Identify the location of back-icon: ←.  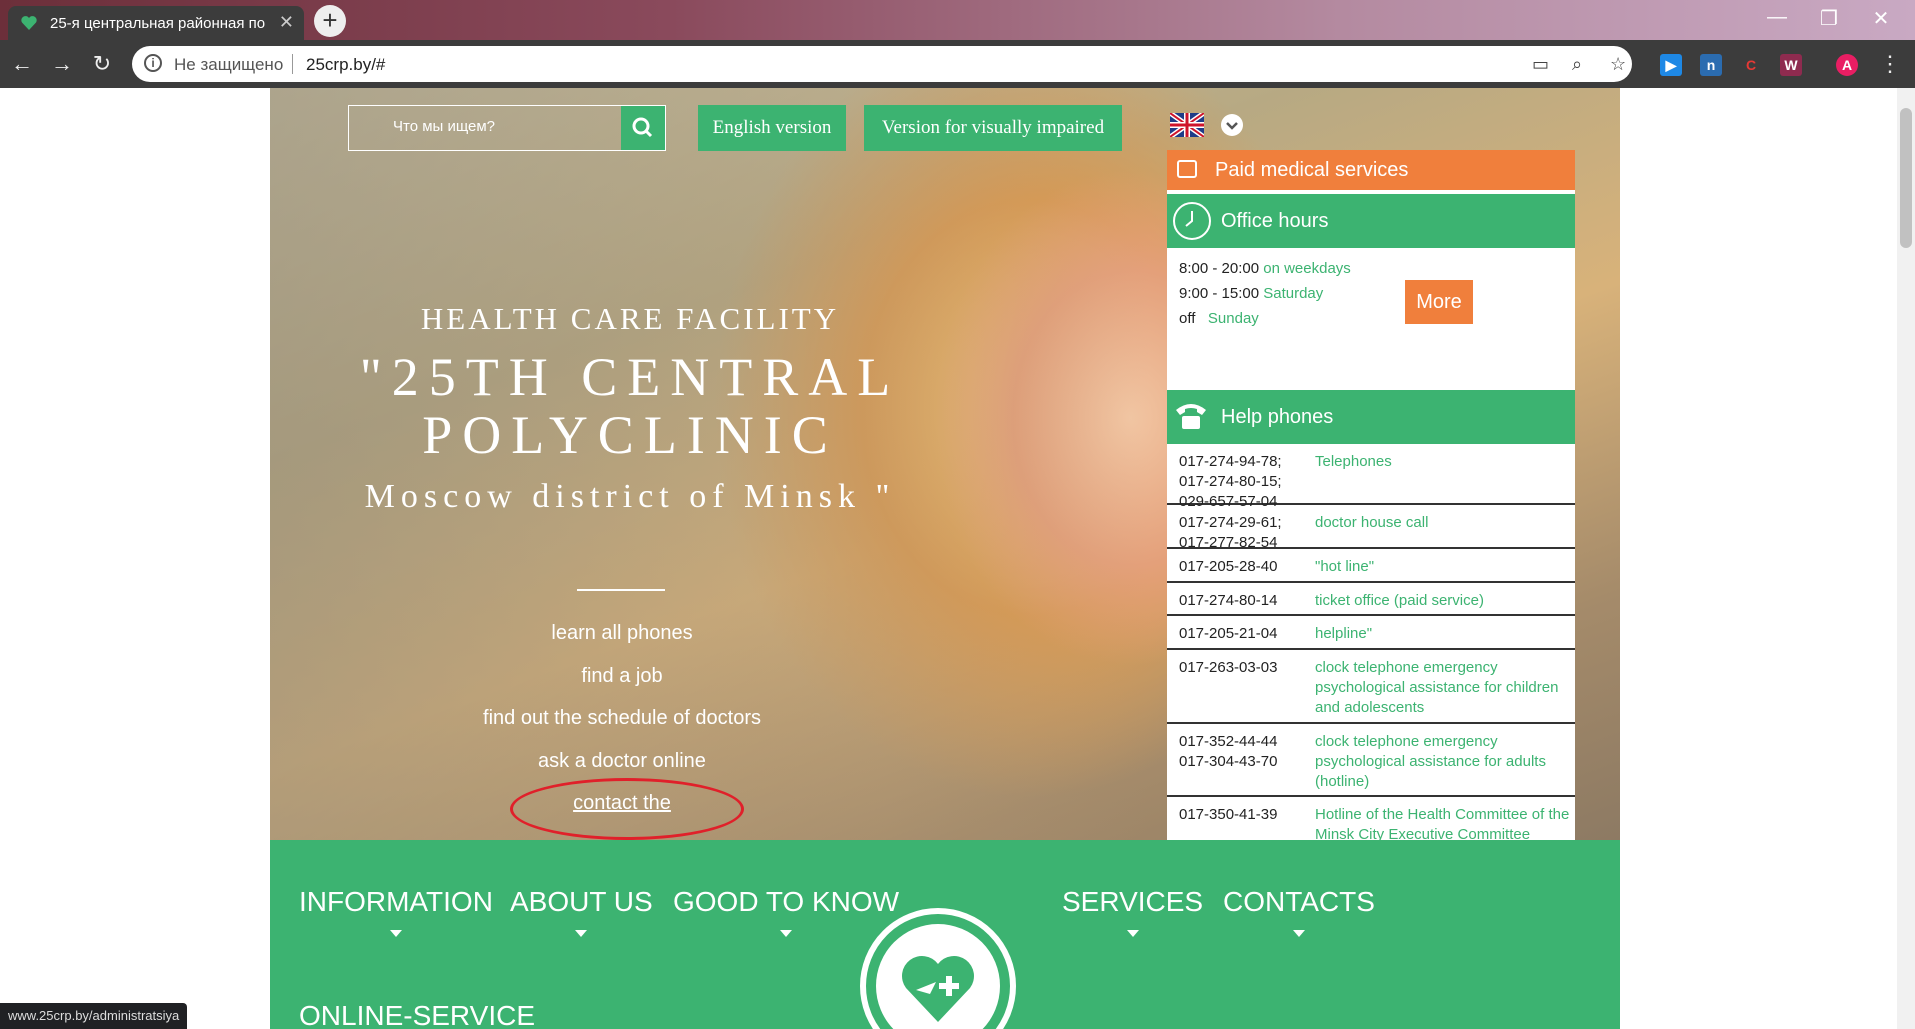
(22, 64).